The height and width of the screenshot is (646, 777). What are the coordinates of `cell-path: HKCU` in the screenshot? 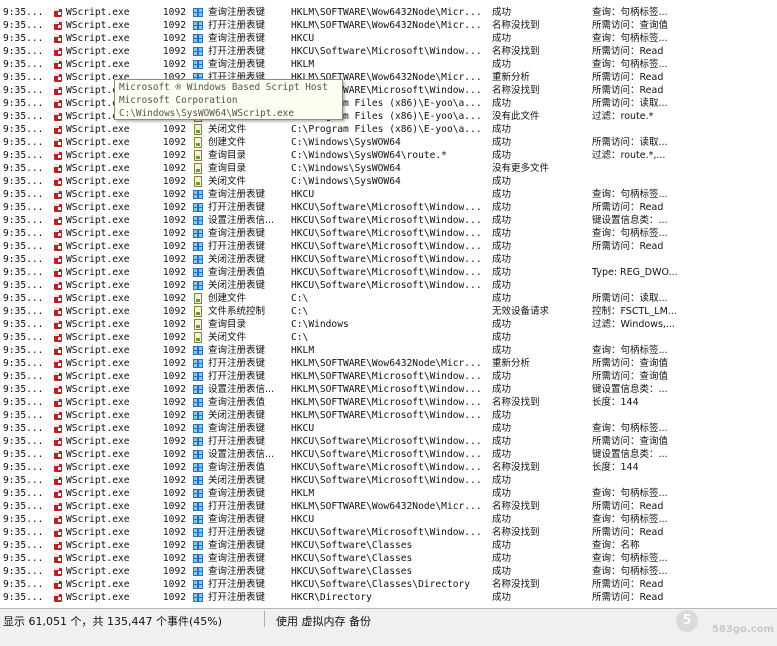 It's located at (303, 194).